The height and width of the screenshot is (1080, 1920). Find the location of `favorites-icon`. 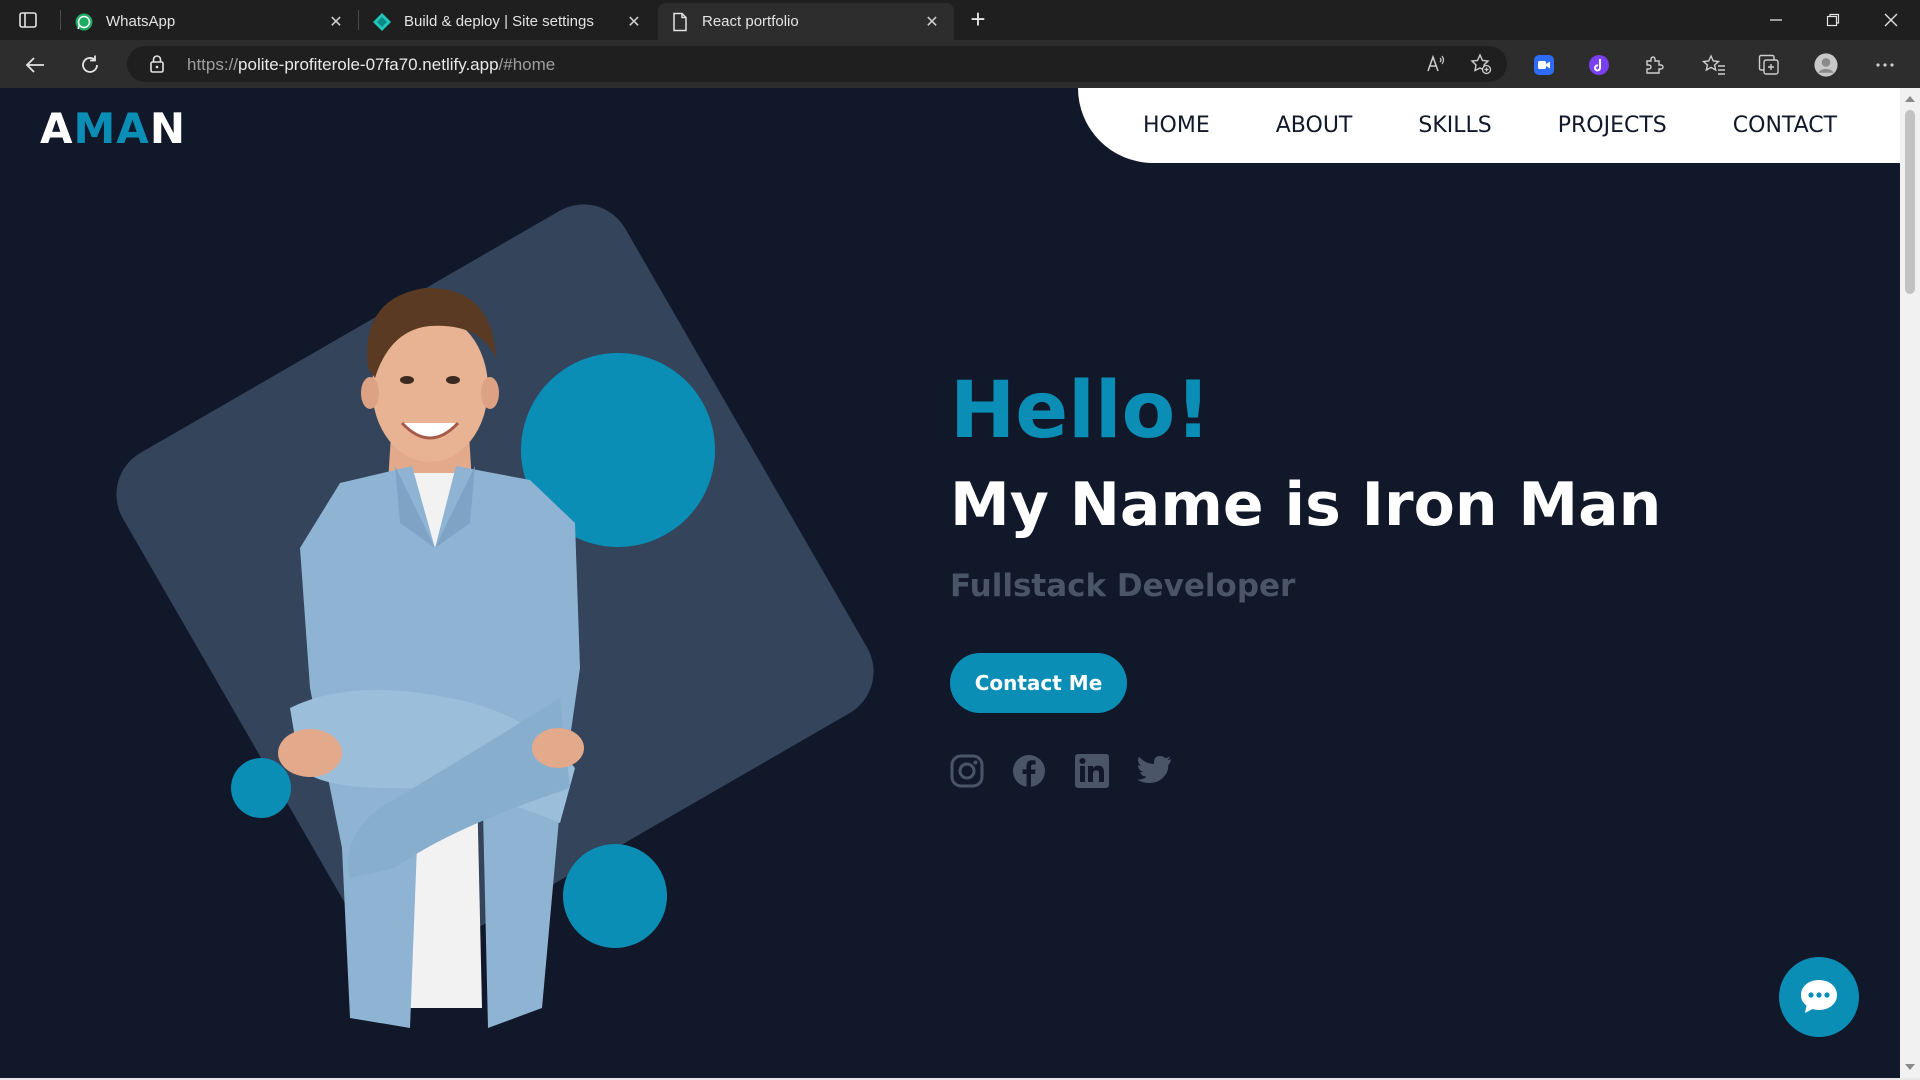

favorites-icon is located at coordinates (1714, 65).